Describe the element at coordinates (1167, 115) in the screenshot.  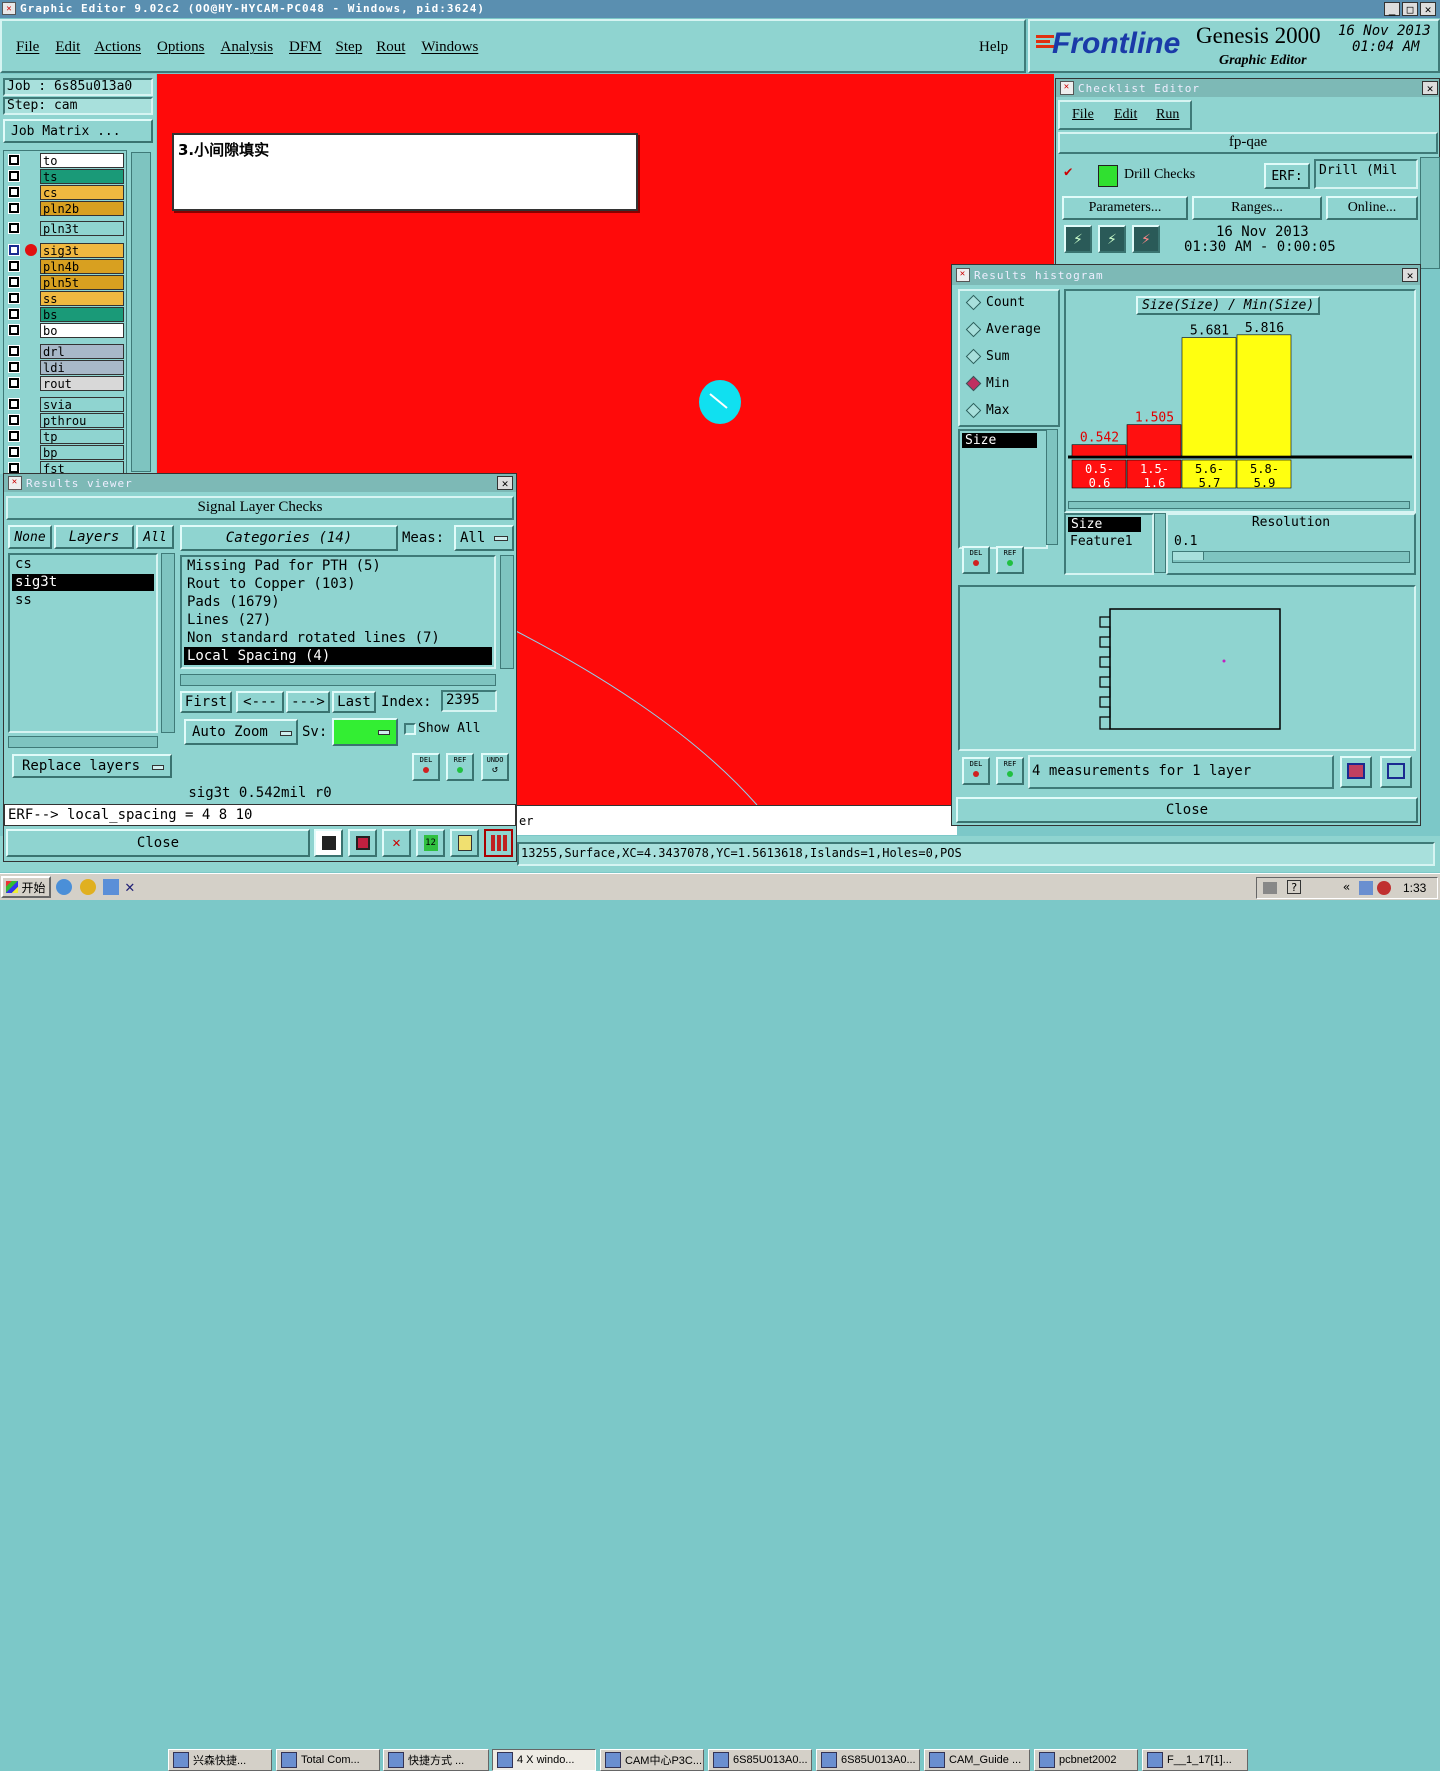
I see `checklist-menu-run: Run` at that location.